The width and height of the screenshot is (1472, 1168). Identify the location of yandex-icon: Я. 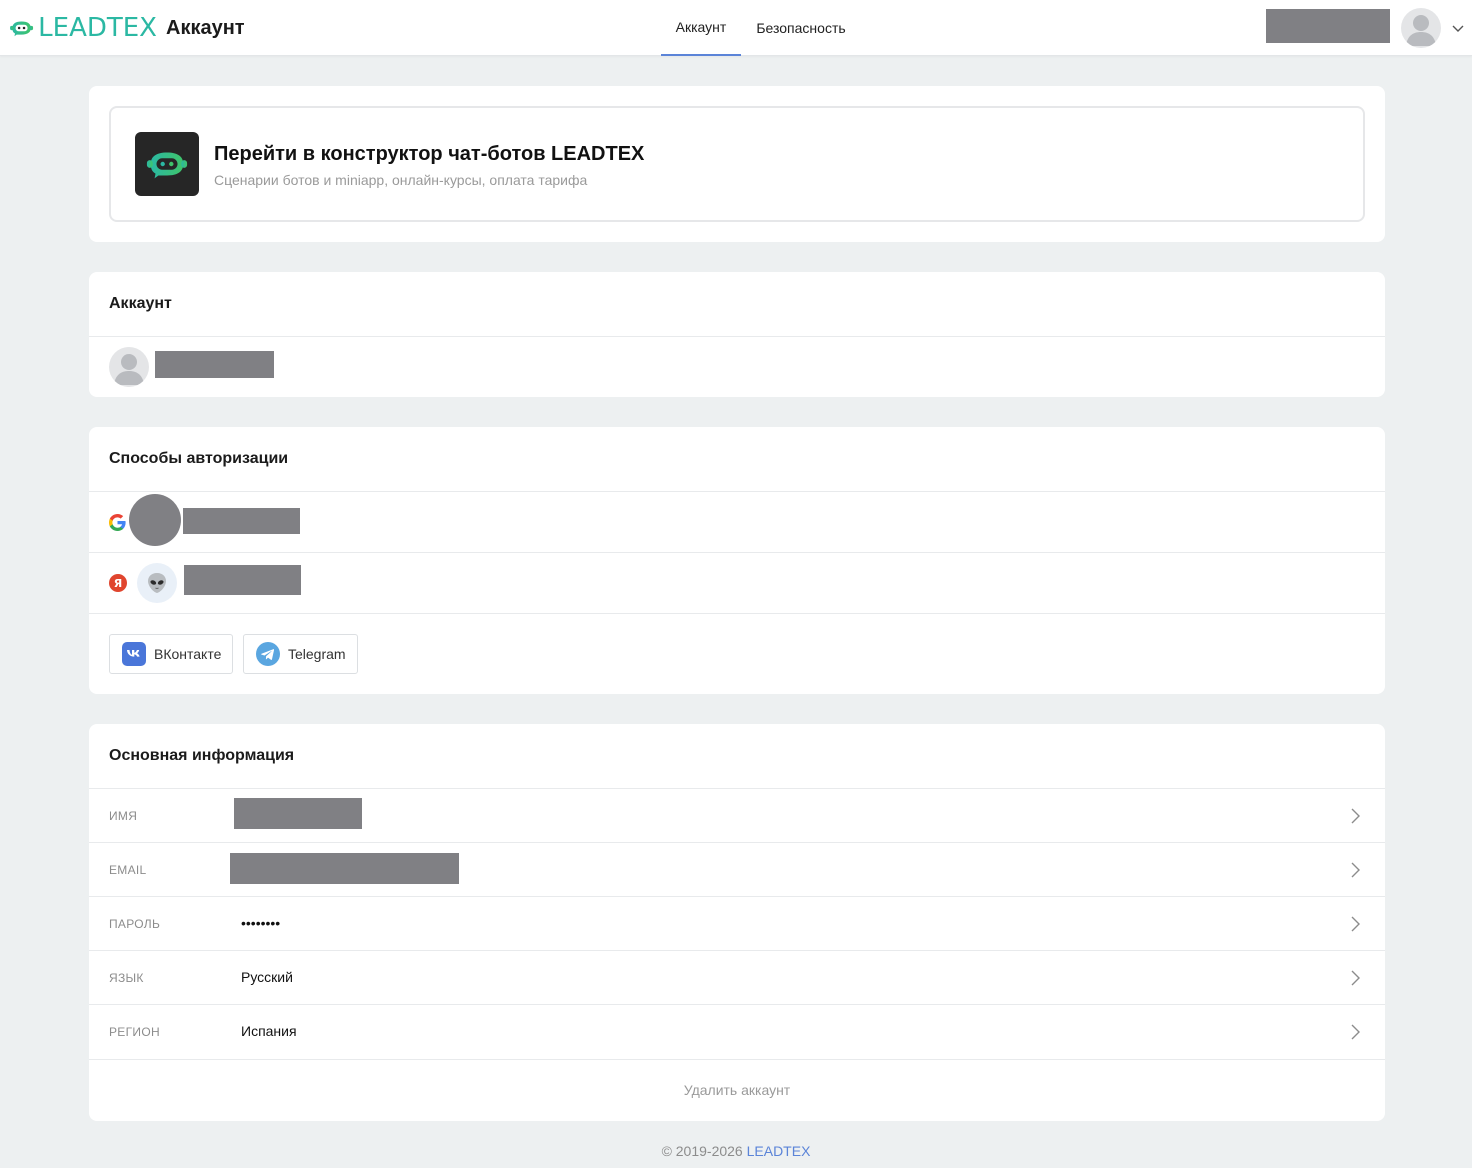
(118, 583).